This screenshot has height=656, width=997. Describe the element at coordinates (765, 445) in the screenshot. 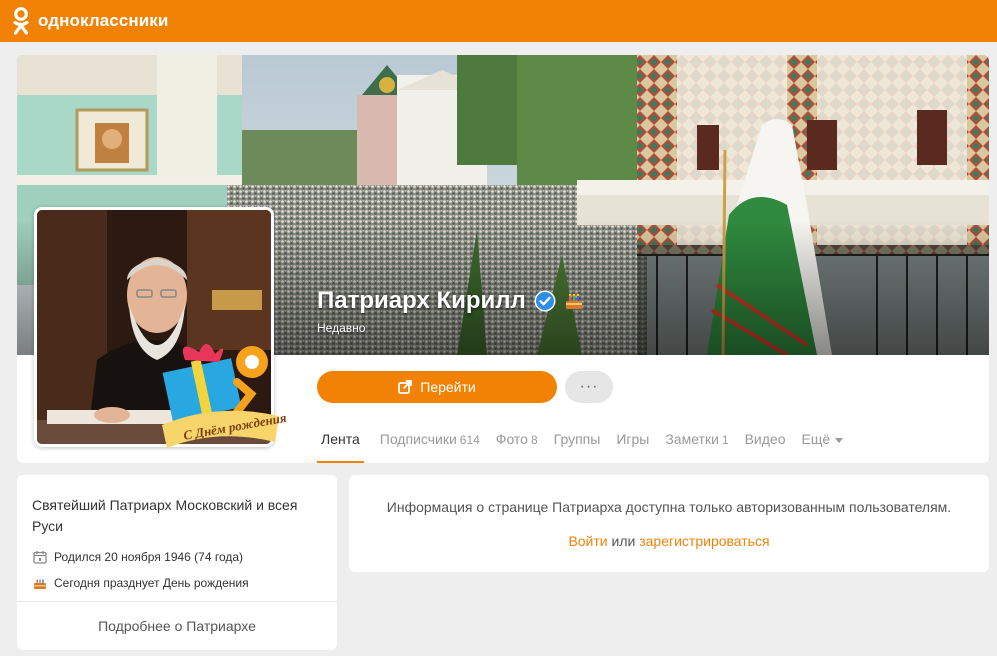

I see `tab-video: Видео` at that location.